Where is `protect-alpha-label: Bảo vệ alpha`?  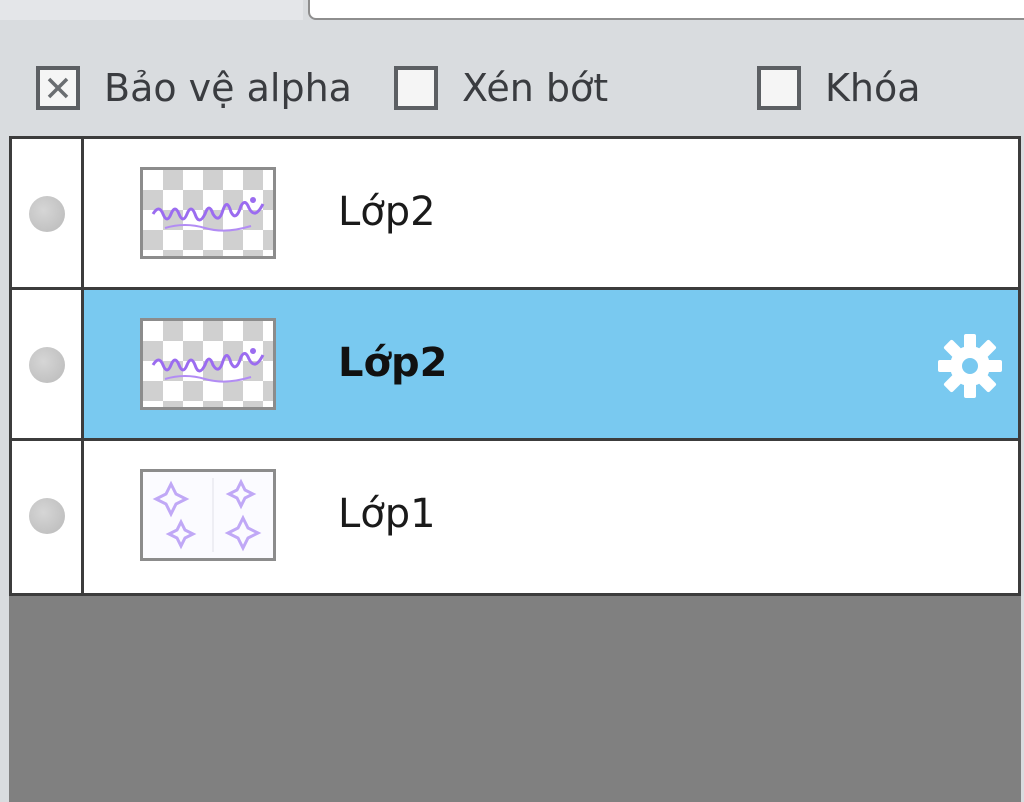
protect-alpha-label: Bảo vệ alpha is located at coordinates (228, 88).